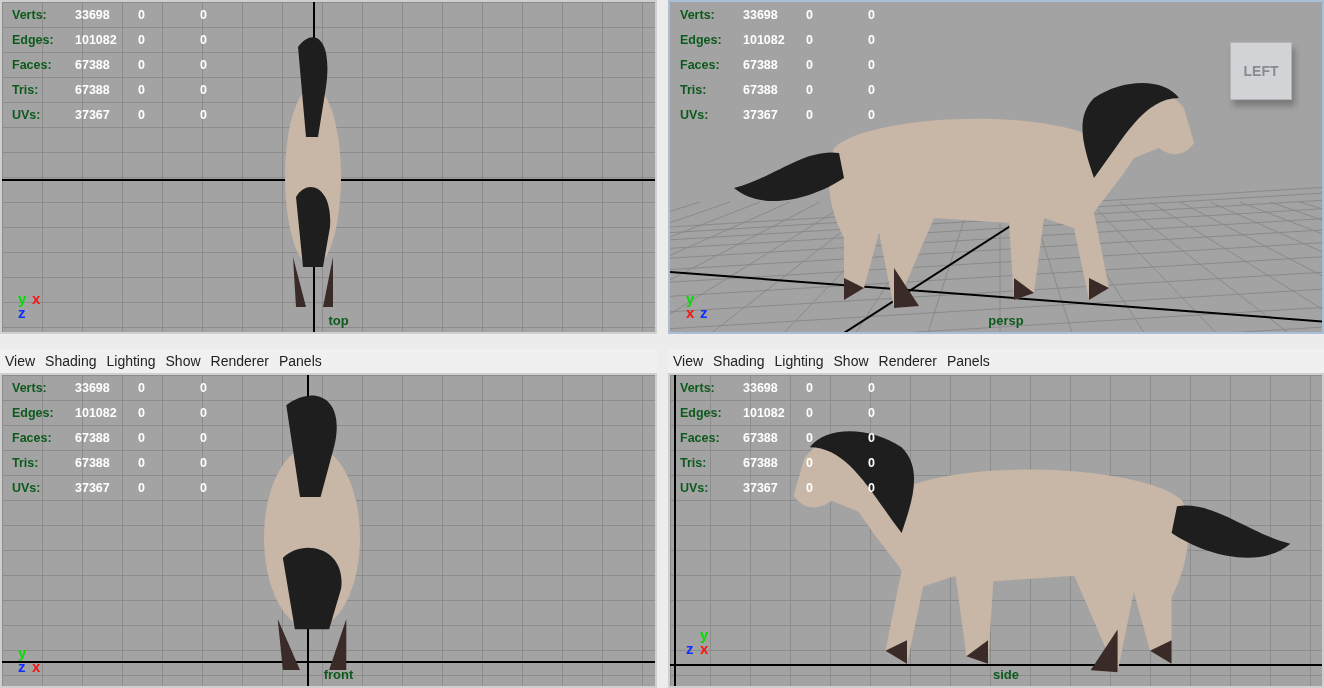  Describe the element at coordinates (338, 674) in the screenshot. I see `camera-label: front` at that location.